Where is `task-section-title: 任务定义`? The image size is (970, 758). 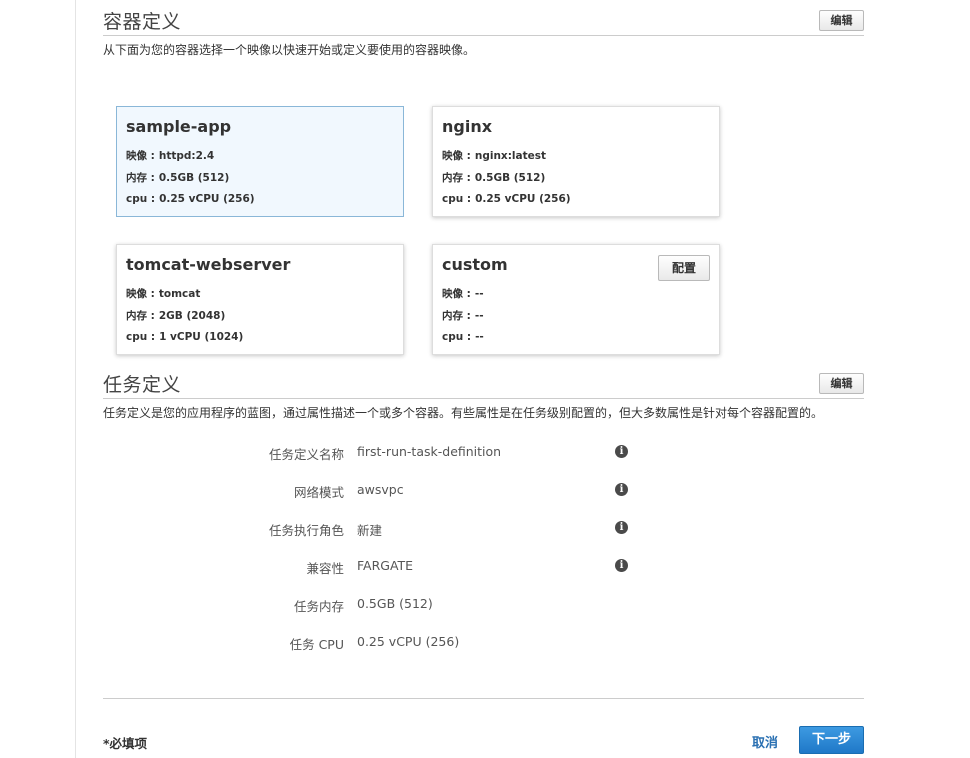 task-section-title: 任务定义 is located at coordinates (142, 385).